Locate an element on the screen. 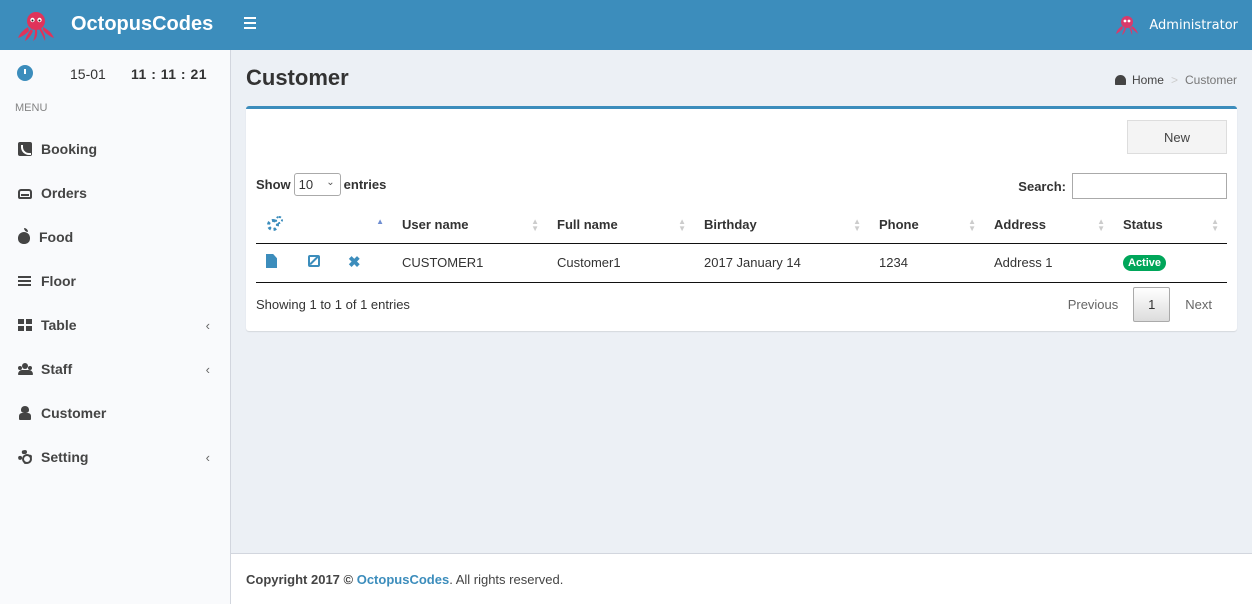 This screenshot has height=604, width=1252. file-icon is located at coordinates (271, 261).